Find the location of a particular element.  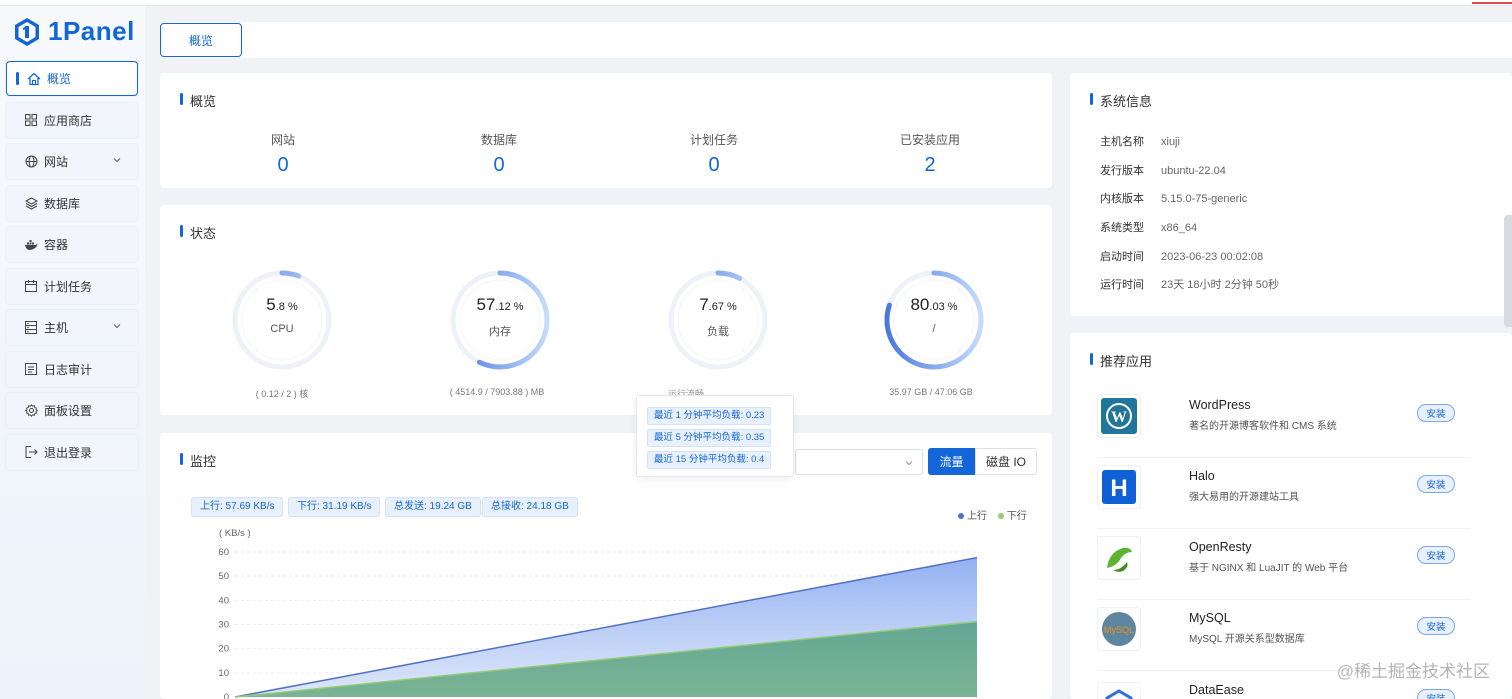

legend-dot is located at coordinates (961, 516).